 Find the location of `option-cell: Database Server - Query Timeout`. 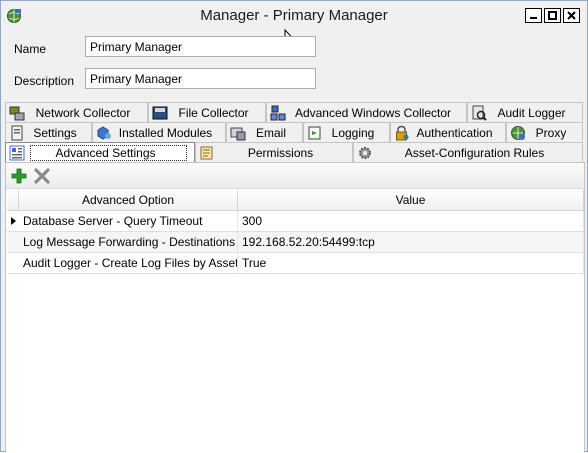

option-cell: Database Server - Query Timeout is located at coordinates (128, 221).